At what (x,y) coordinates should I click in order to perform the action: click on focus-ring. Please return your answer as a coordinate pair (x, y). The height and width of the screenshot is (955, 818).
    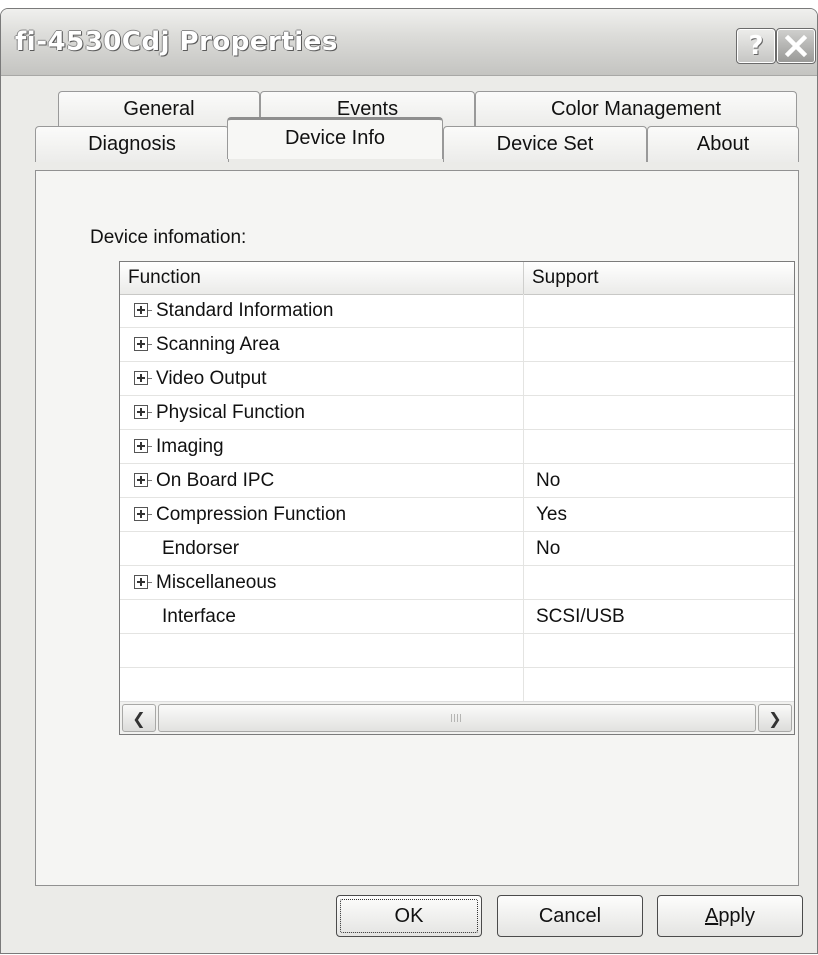
    Looking at the image, I should click on (409, 916).